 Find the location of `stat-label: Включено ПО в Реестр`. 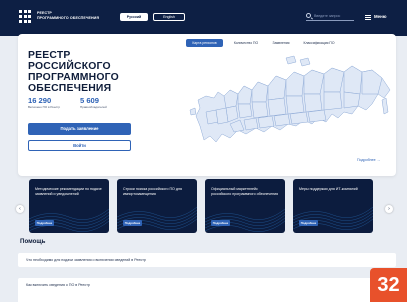

stat-label: Включено ПО в Реестр is located at coordinates (44, 107).